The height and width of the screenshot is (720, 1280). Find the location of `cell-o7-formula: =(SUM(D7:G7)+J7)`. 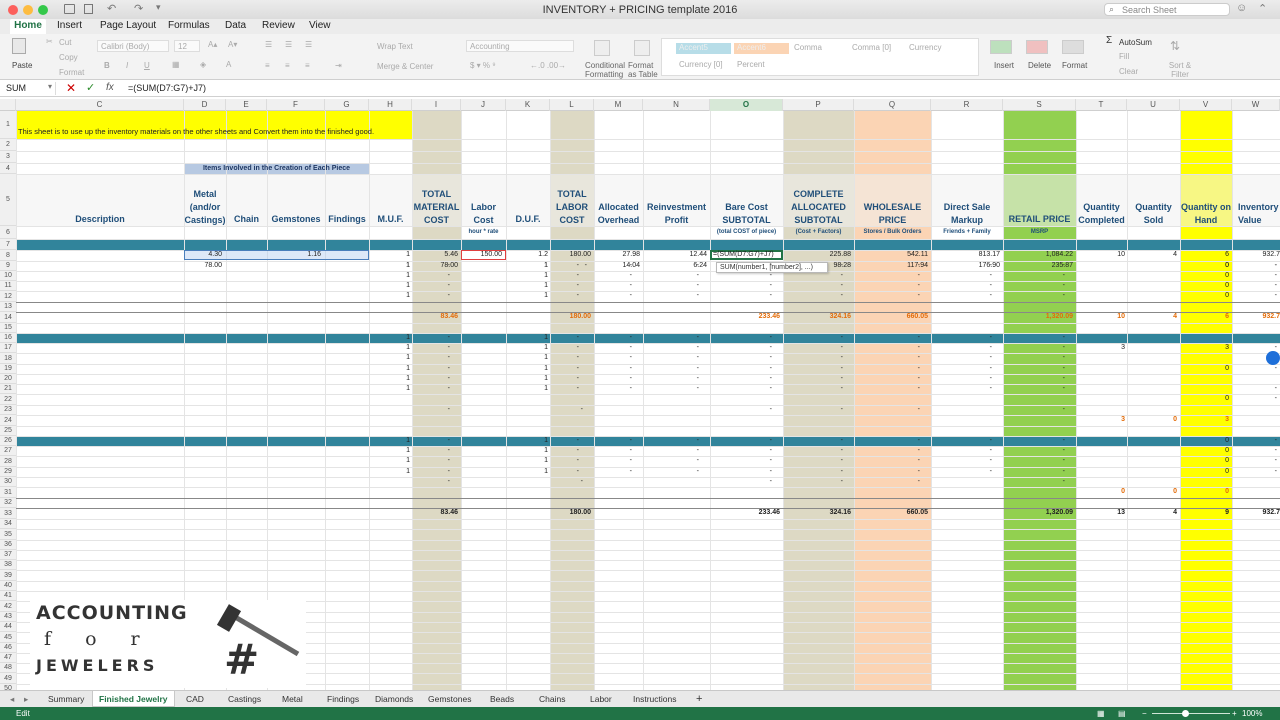

cell-o7-formula: =(SUM(D7:G7)+J7) is located at coordinates (747, 255).